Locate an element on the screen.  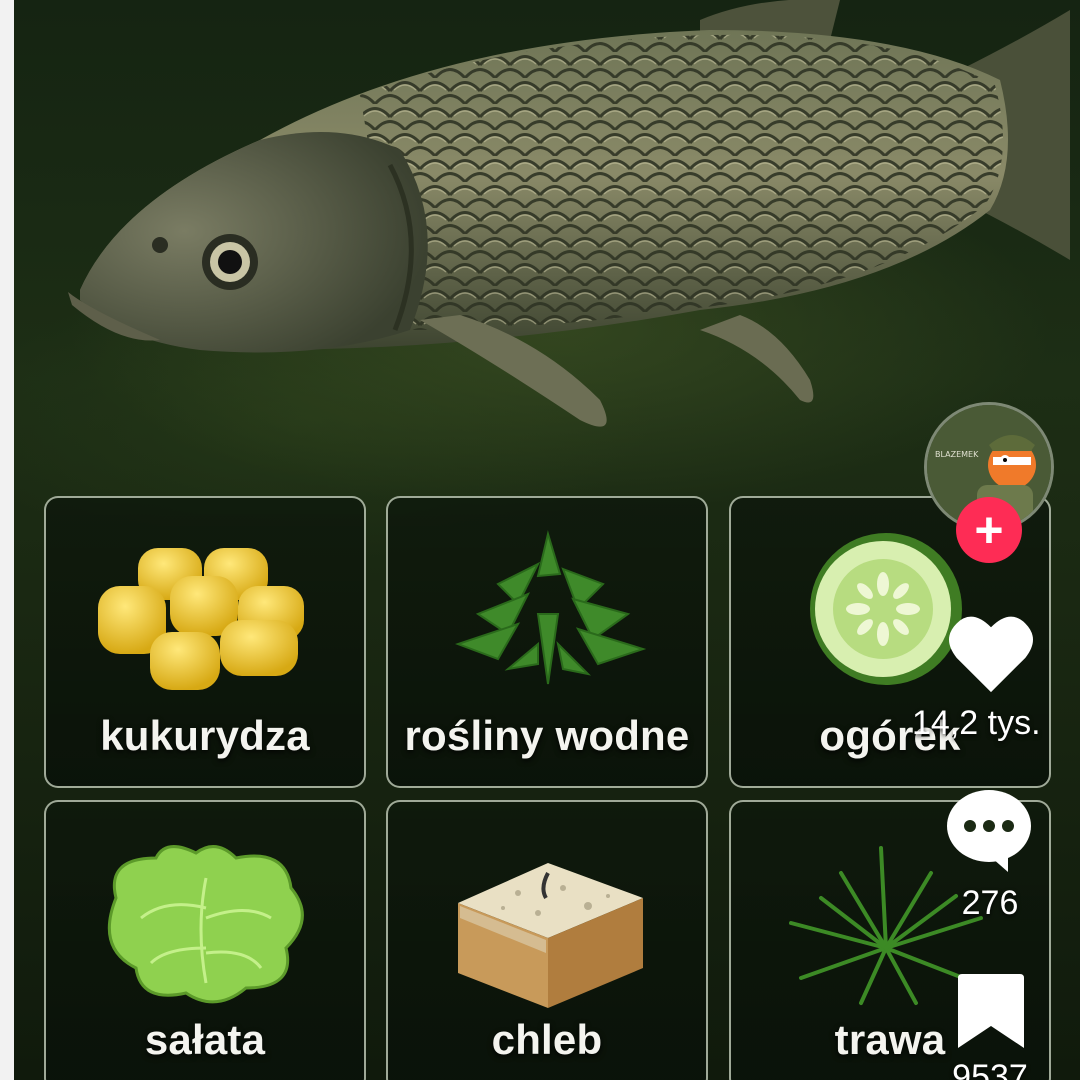
option-label: chleb is located at coordinates (547, 1039).